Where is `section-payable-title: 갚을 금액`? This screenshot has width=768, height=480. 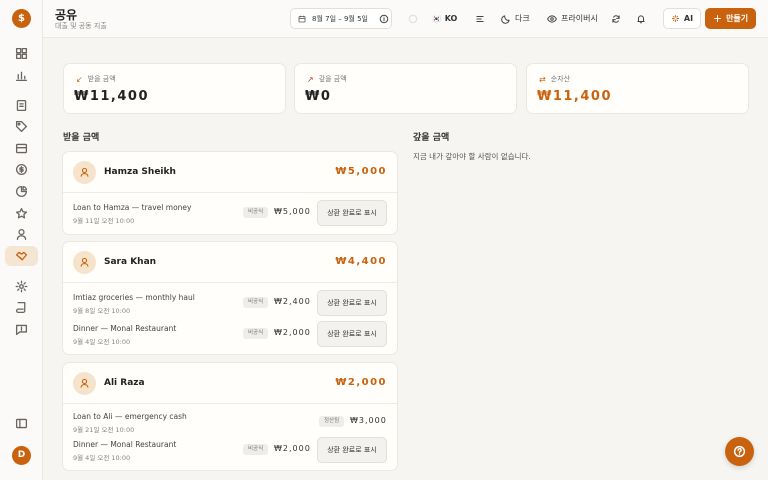 section-payable-title: 갚을 금액 is located at coordinates (431, 138).